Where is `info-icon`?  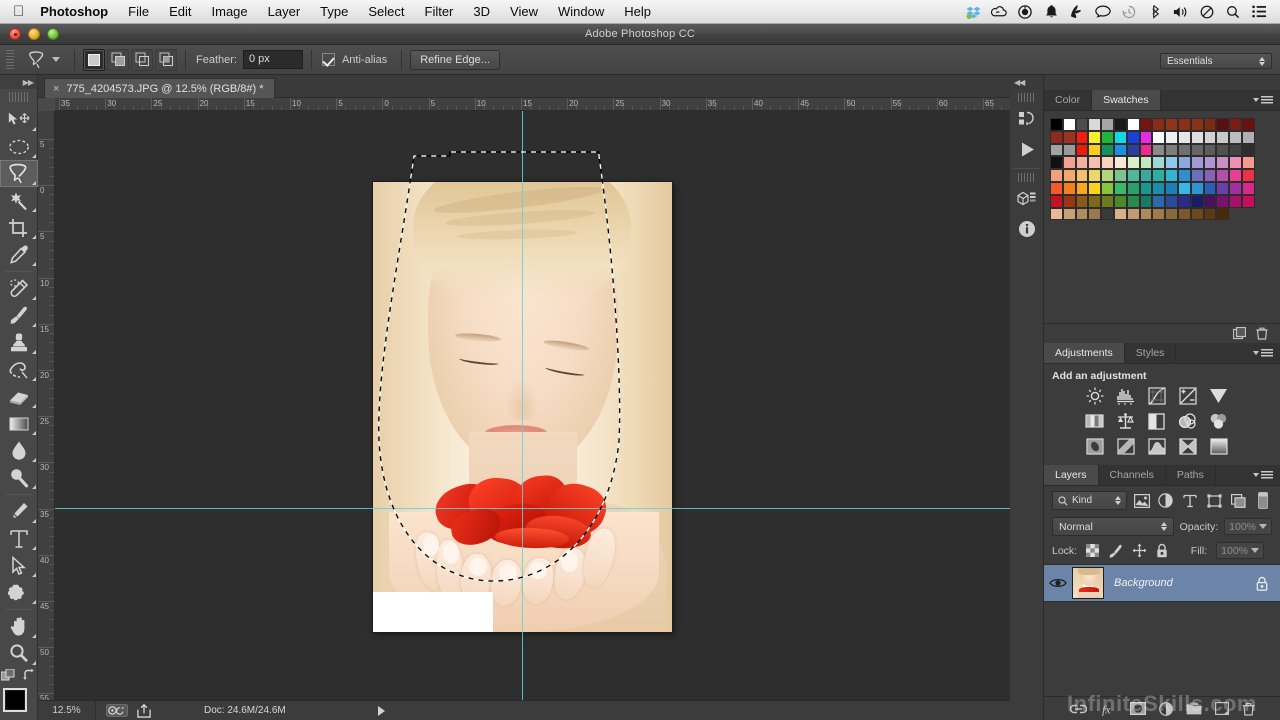
info-icon is located at coordinates (1027, 229).